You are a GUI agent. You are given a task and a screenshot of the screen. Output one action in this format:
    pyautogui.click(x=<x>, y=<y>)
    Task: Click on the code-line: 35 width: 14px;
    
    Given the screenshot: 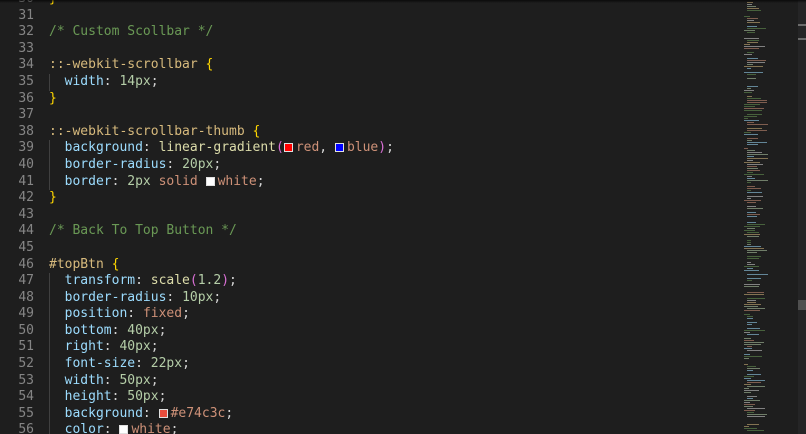 What is the action you would take?
    pyautogui.click(x=370, y=82)
    